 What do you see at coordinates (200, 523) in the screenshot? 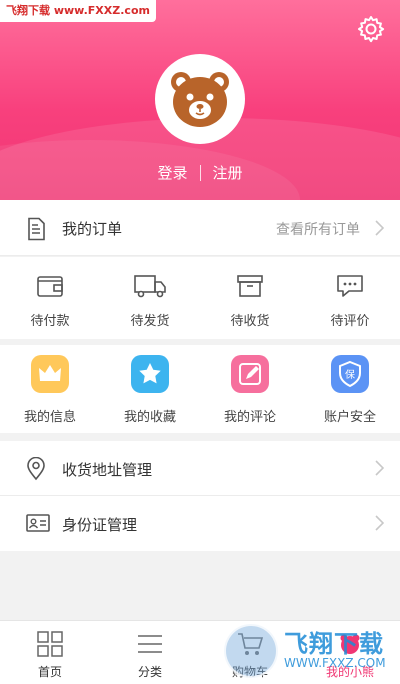
I see `list-item-id-card: 身份证管理` at bounding box center [200, 523].